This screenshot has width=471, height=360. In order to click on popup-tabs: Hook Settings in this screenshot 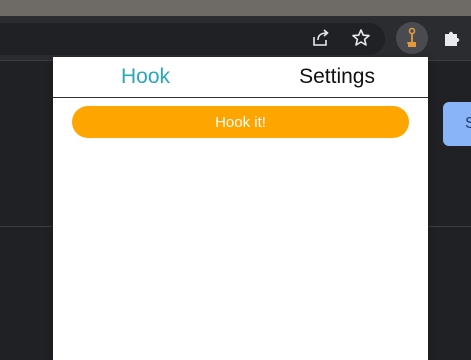, I will do `click(240, 77)`.